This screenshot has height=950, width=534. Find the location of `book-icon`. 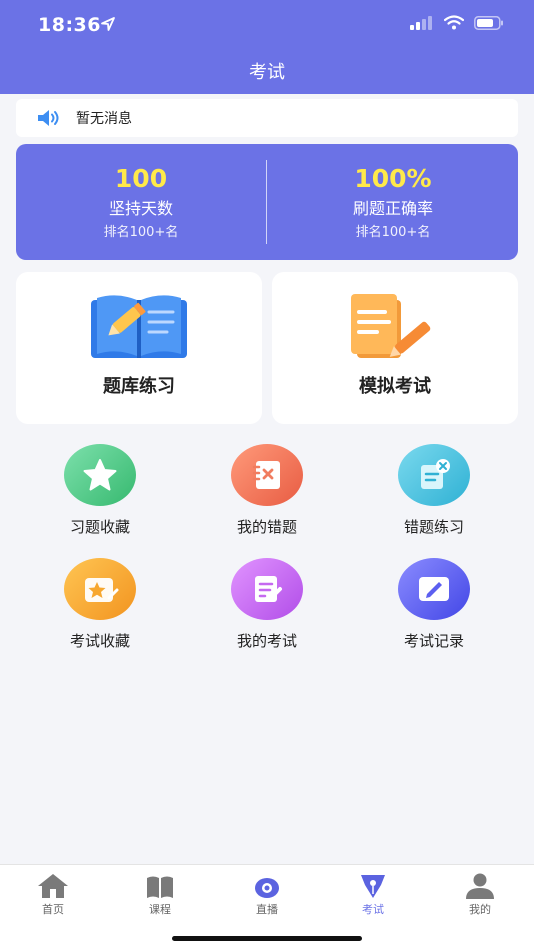

book-icon is located at coordinates (160, 887).